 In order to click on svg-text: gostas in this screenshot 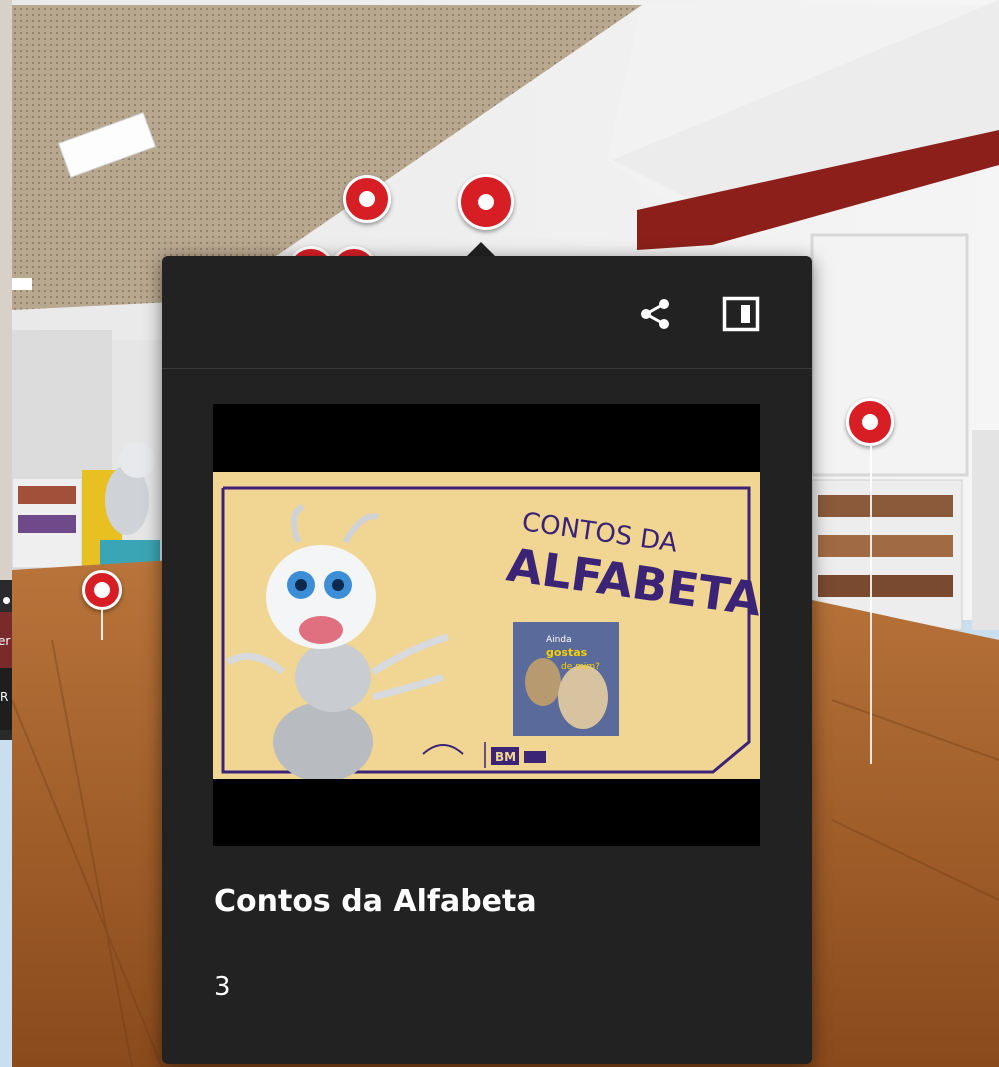, I will do `click(567, 652)`.